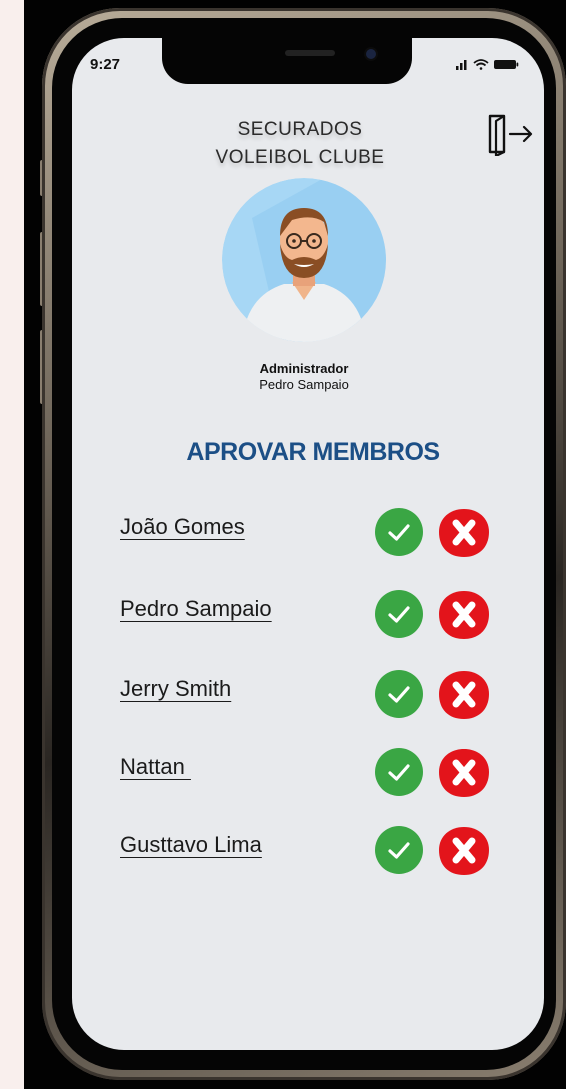  What do you see at coordinates (196, 609) in the screenshot?
I see `member-name-link: Pedro Sampaio` at bounding box center [196, 609].